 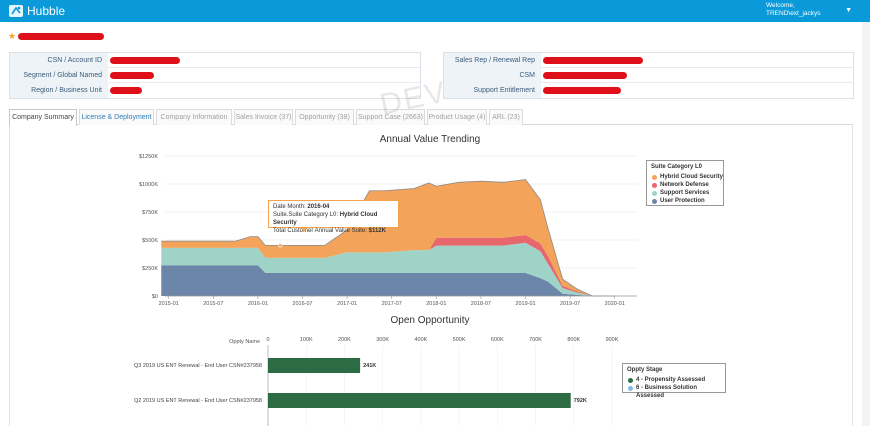 What do you see at coordinates (812, 11) in the screenshot?
I see `user-menu: Welcome, TREND\ext_jackys ▼` at bounding box center [812, 11].